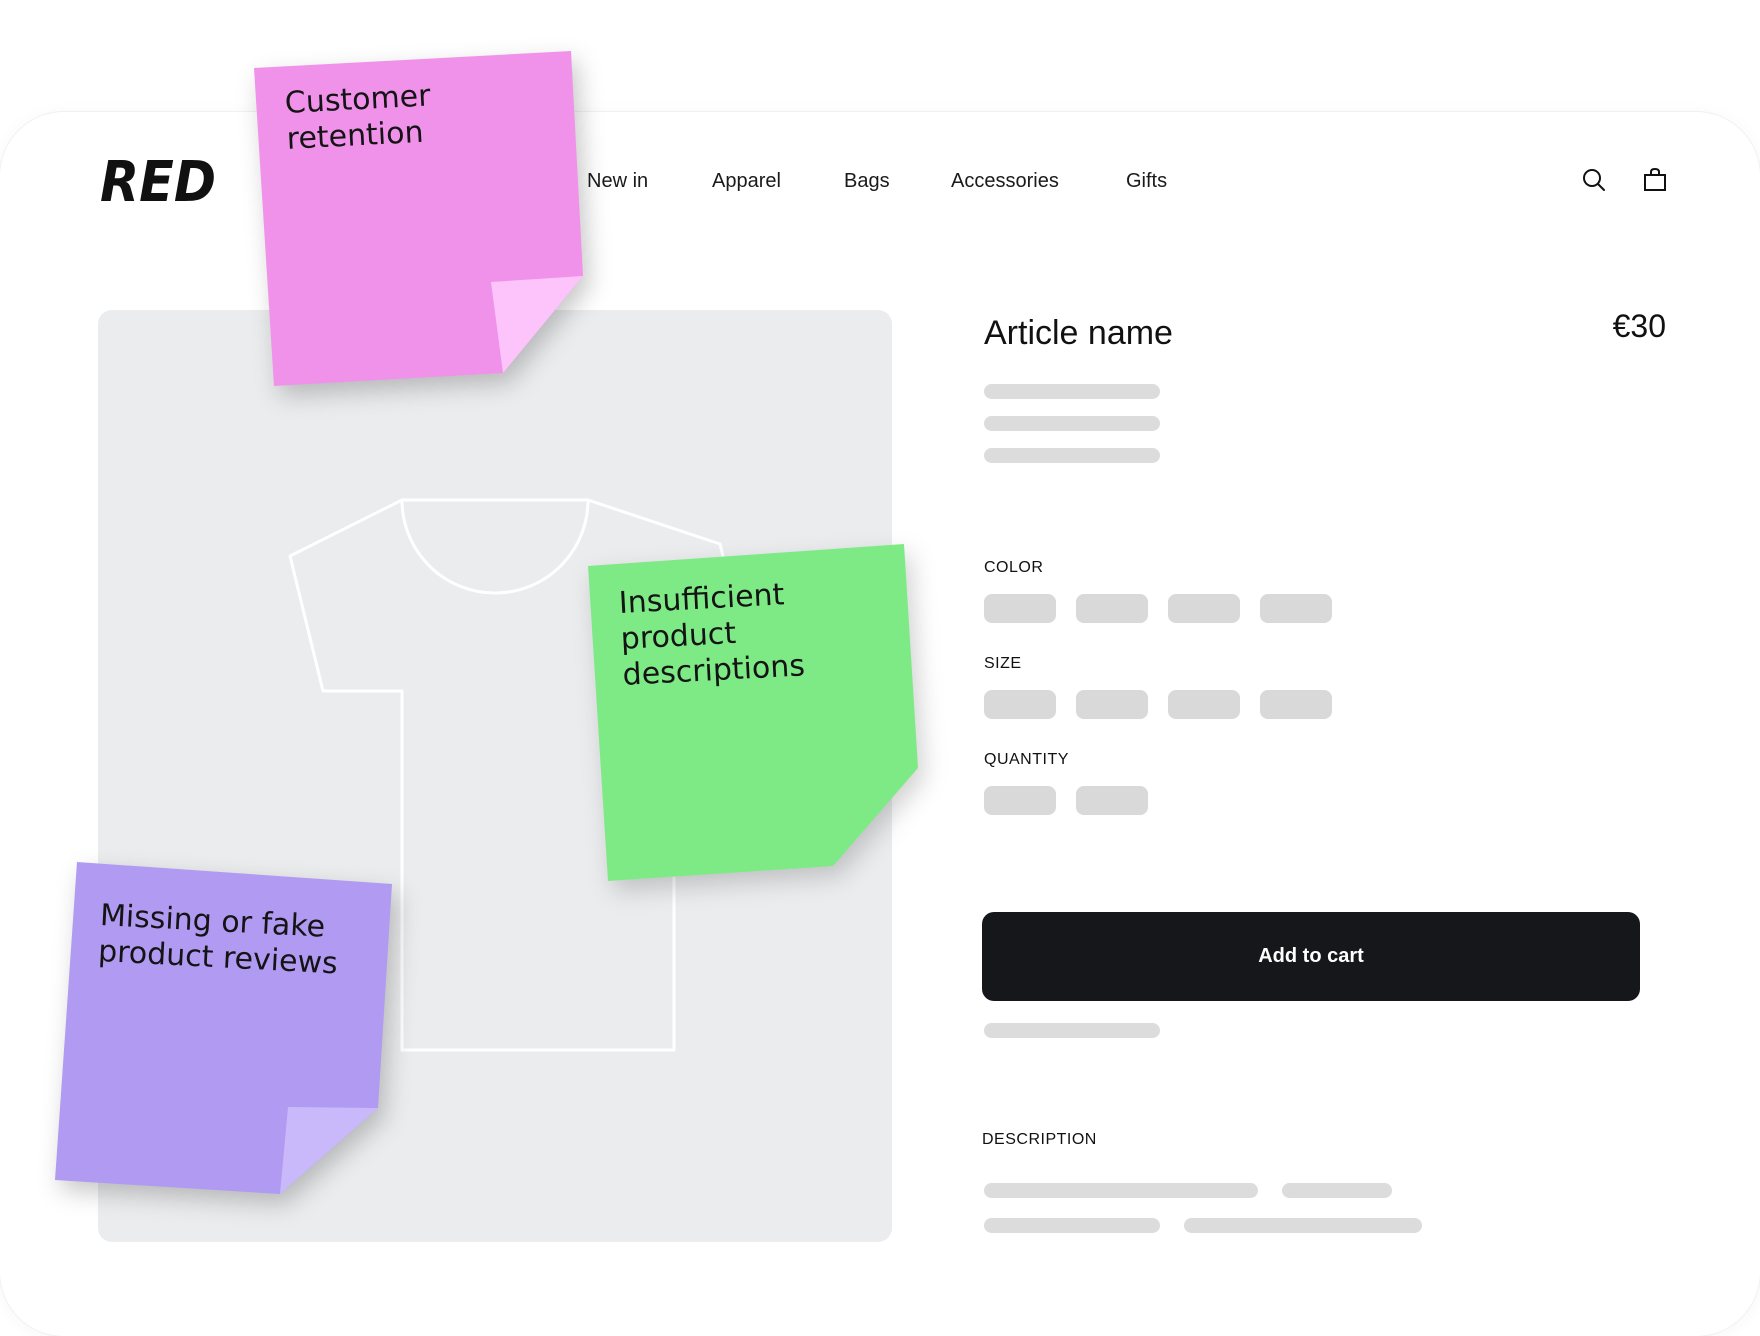 The image size is (1760, 1336). Describe the element at coordinates (218, 940) in the screenshot. I see `sticky-note-text: Missing or fake product reviews` at that location.